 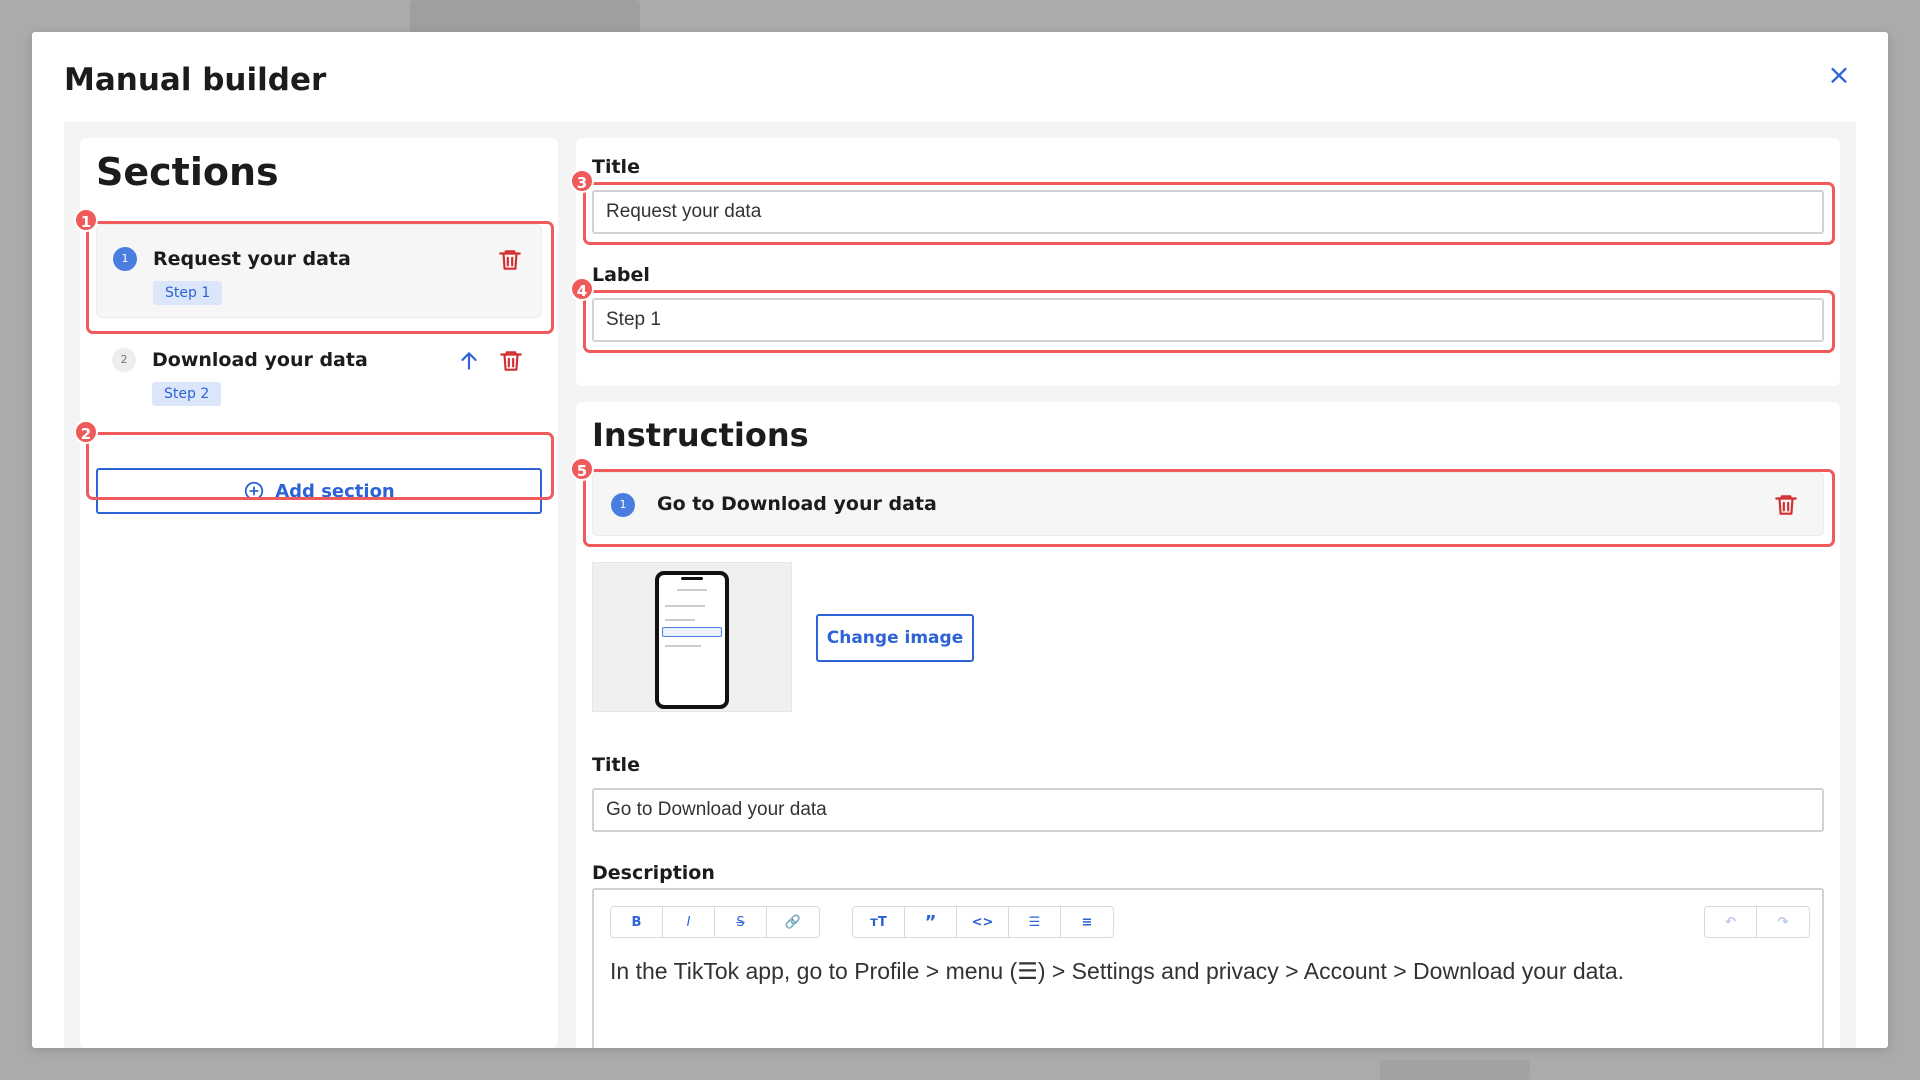 I want to click on phone-notch, so click(x=692, y=578).